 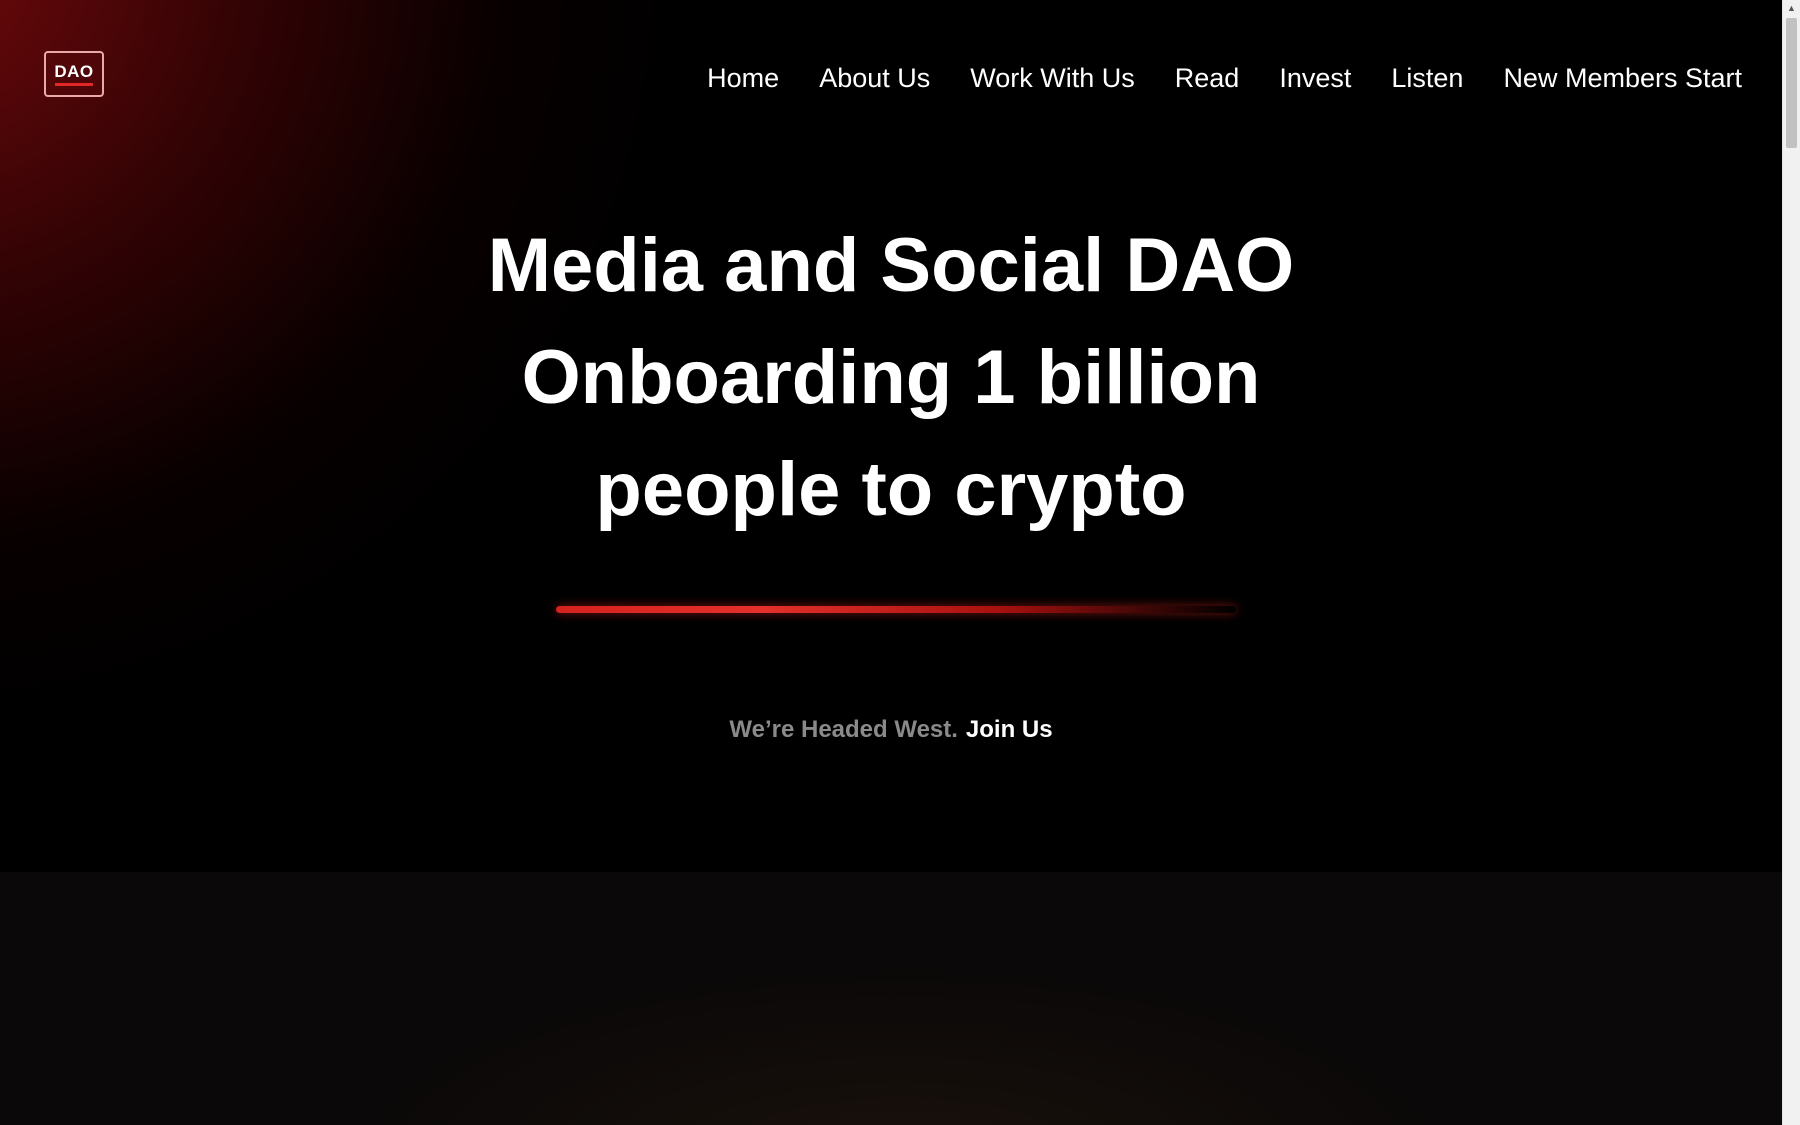 What do you see at coordinates (1791, 8) in the screenshot?
I see `scroll-up-arrow-icon: ▲` at bounding box center [1791, 8].